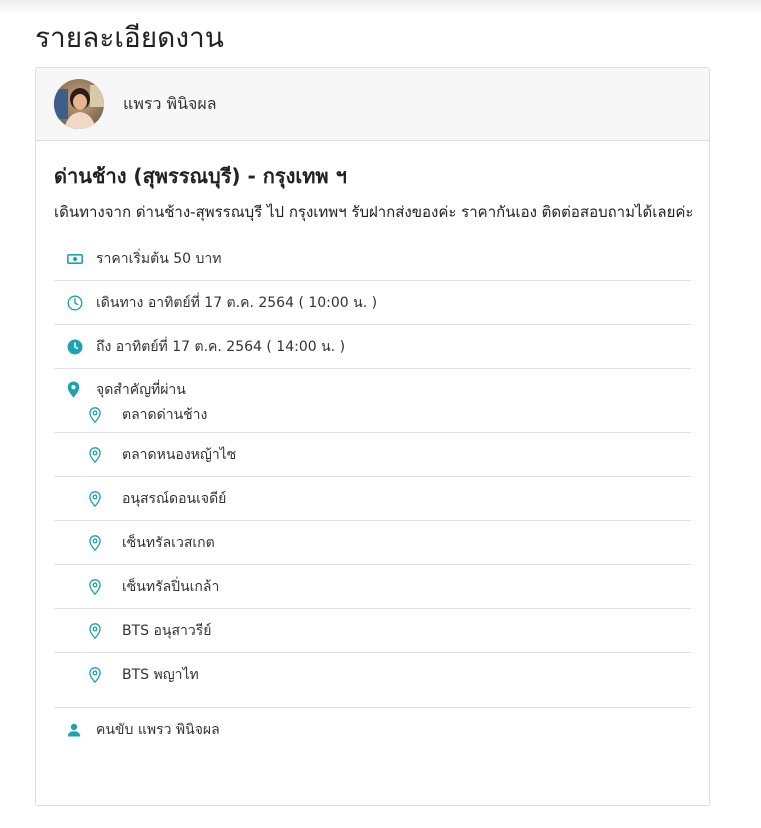 The image size is (761, 828). What do you see at coordinates (372, 104) in the screenshot?
I see `driver-header: แพรว พินิจผล` at bounding box center [372, 104].